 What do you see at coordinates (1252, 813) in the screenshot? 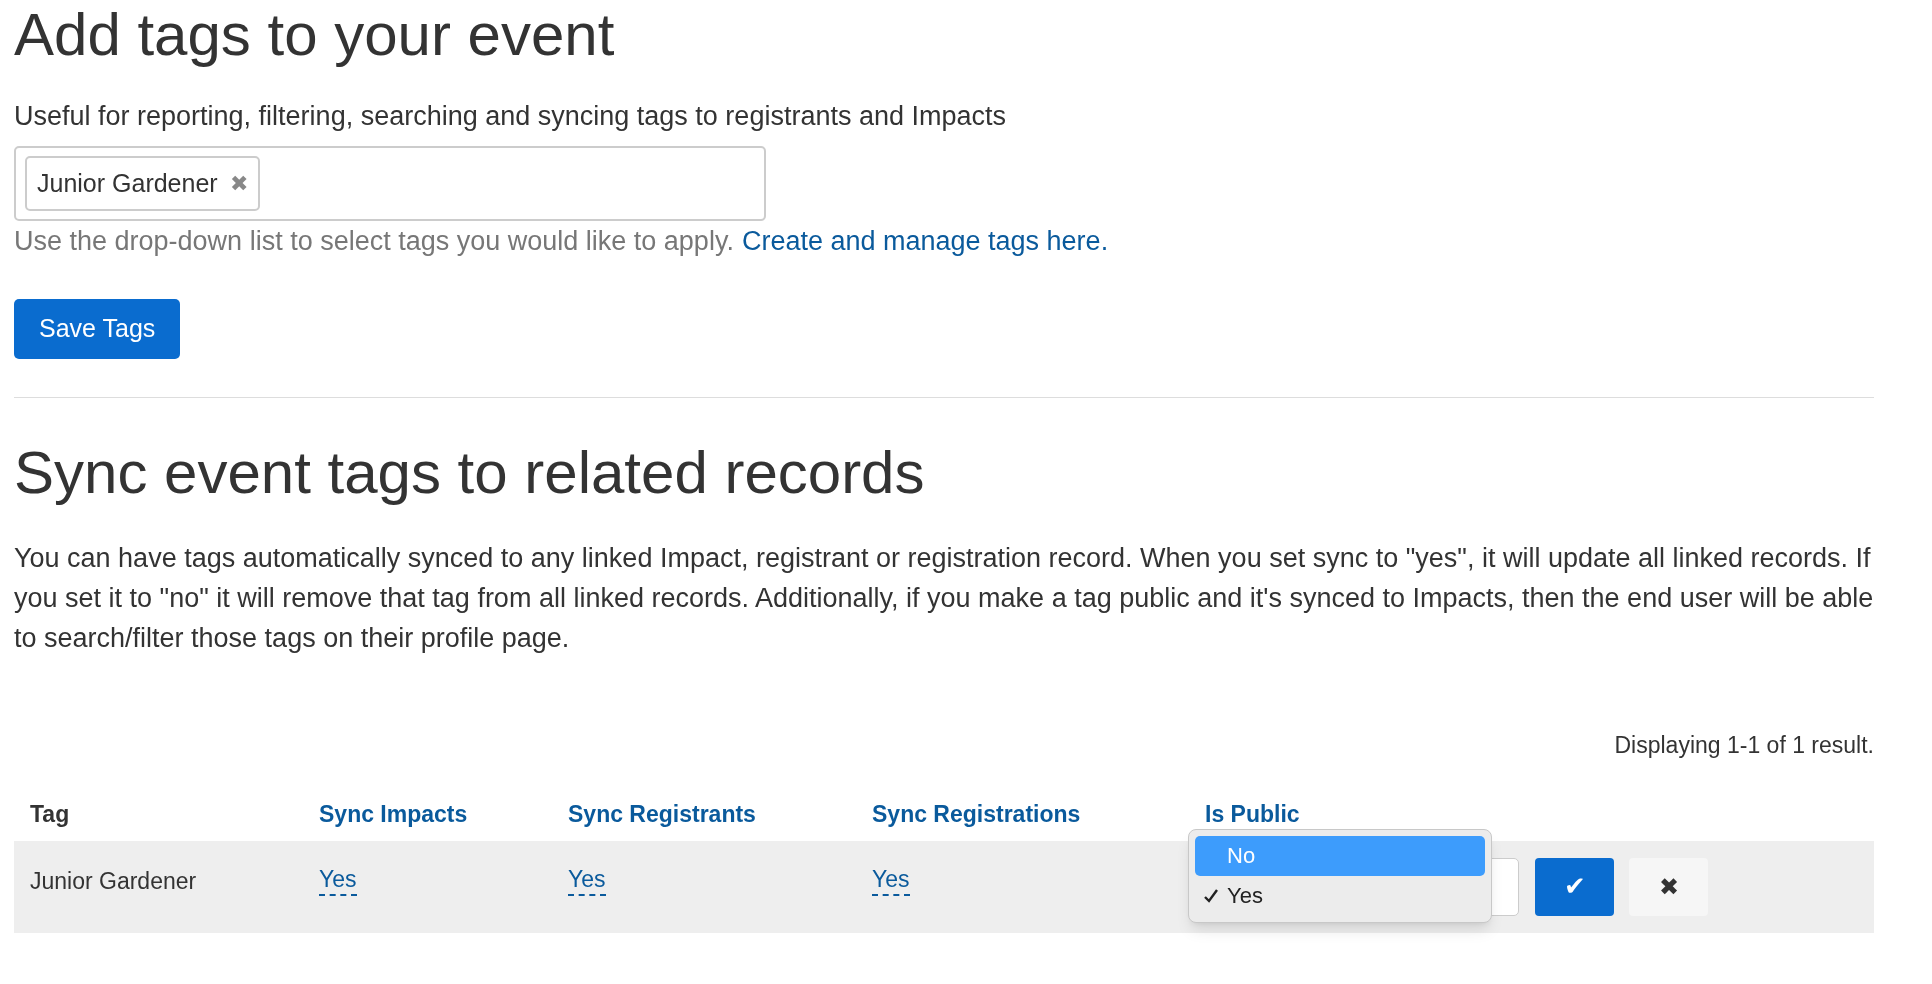
I see `column-header: Is Public` at bounding box center [1252, 813].